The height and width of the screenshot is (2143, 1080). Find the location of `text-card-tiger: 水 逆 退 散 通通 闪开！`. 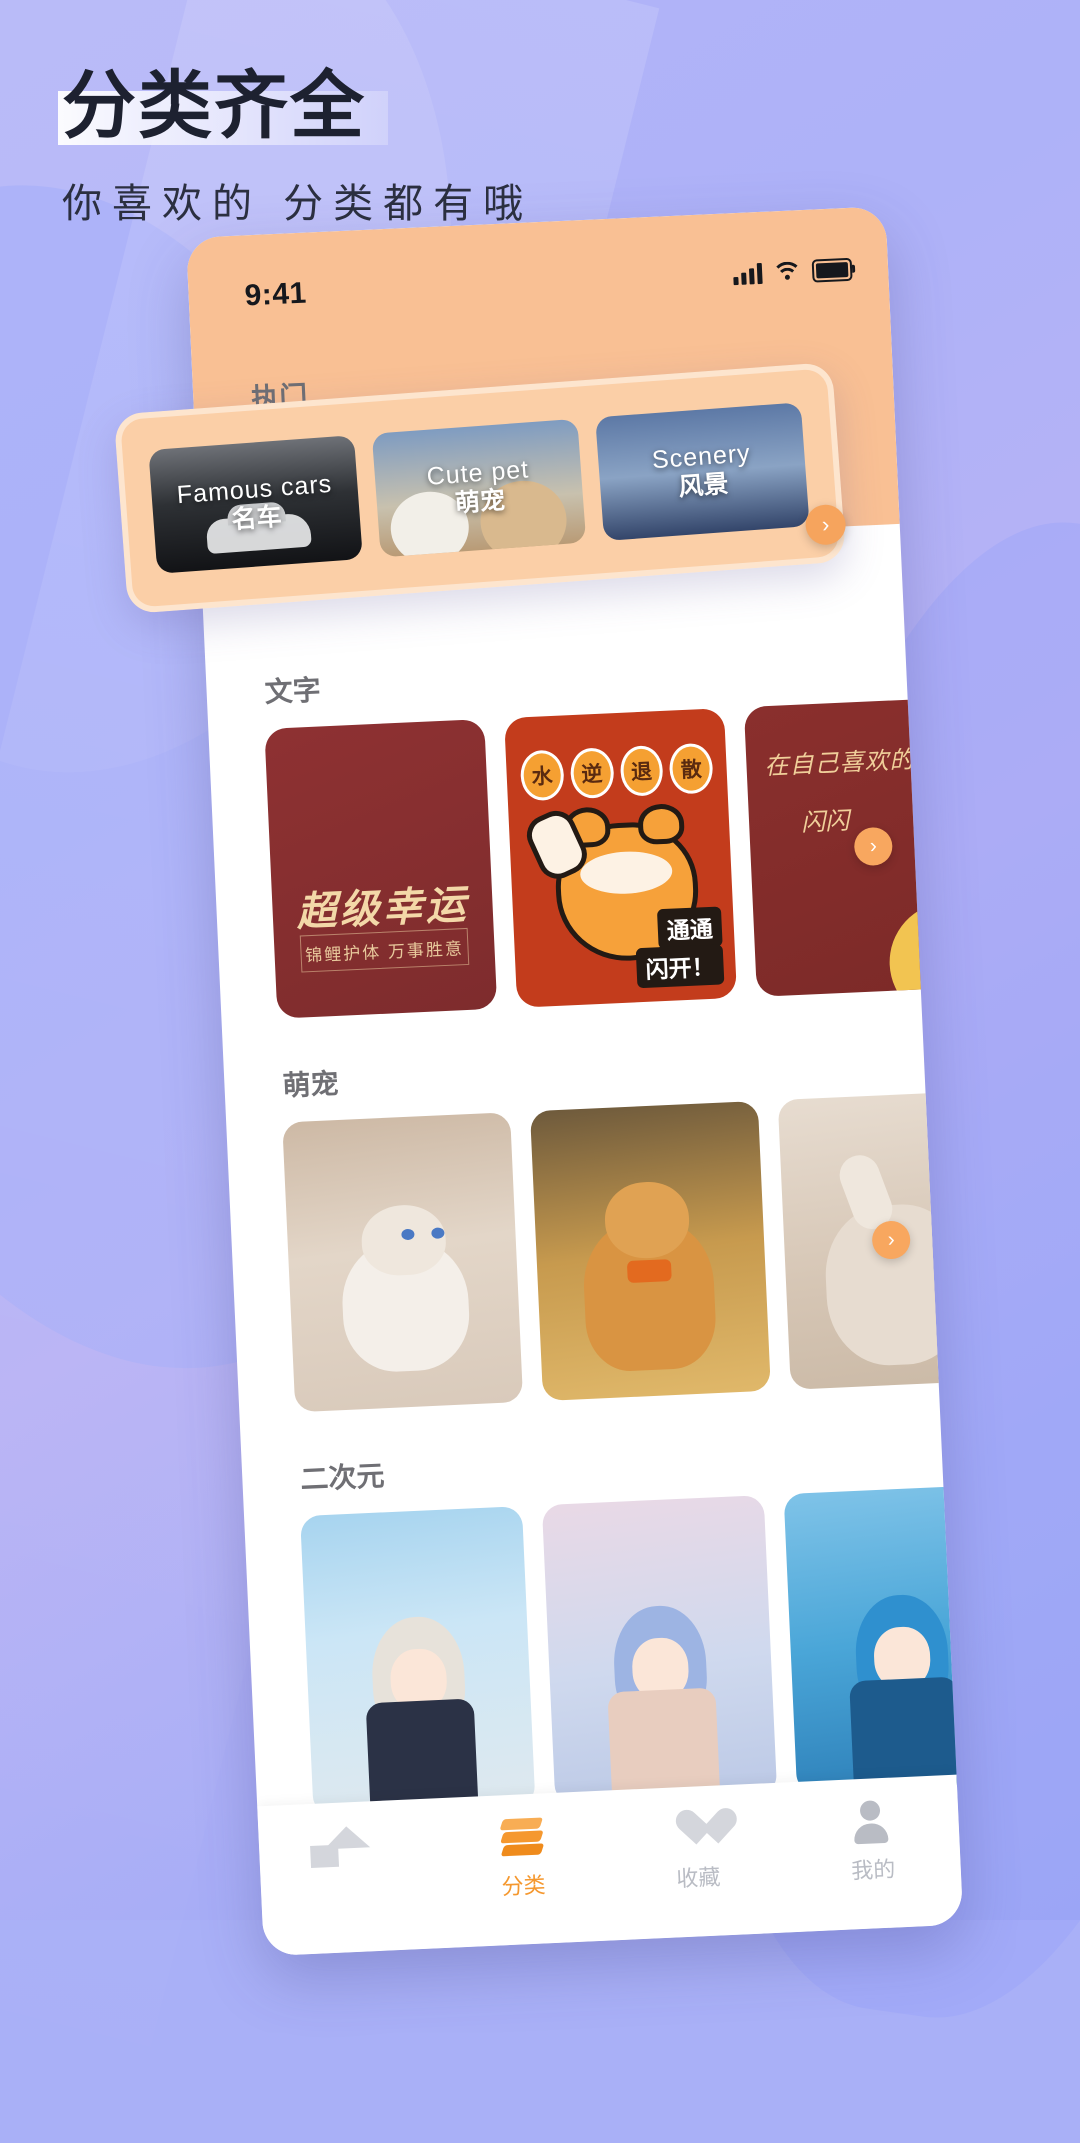

text-card-tiger: 水 逆 退 散 通通 闪开！ is located at coordinates (621, 858).